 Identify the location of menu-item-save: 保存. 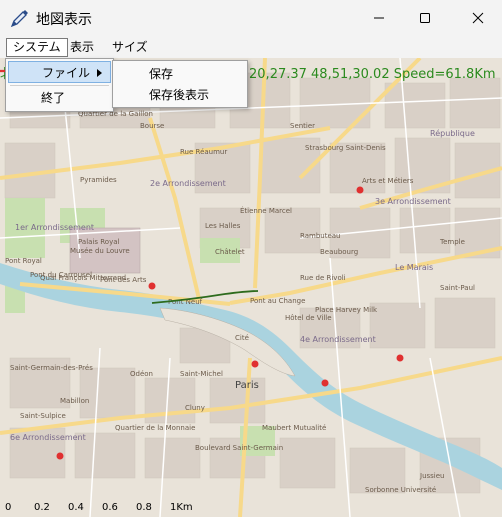
(161, 74).